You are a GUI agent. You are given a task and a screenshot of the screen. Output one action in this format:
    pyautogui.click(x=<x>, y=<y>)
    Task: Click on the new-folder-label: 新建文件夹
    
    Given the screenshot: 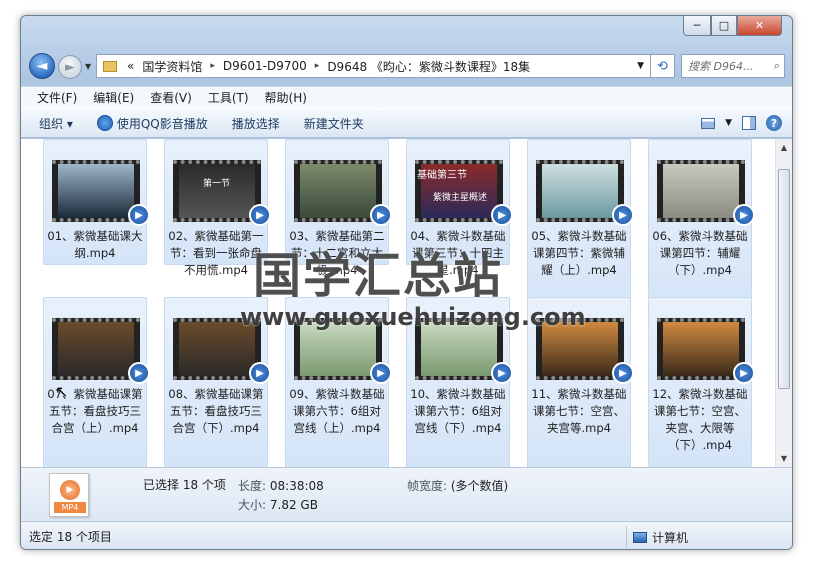 What is the action you would take?
    pyautogui.click(x=333, y=123)
    